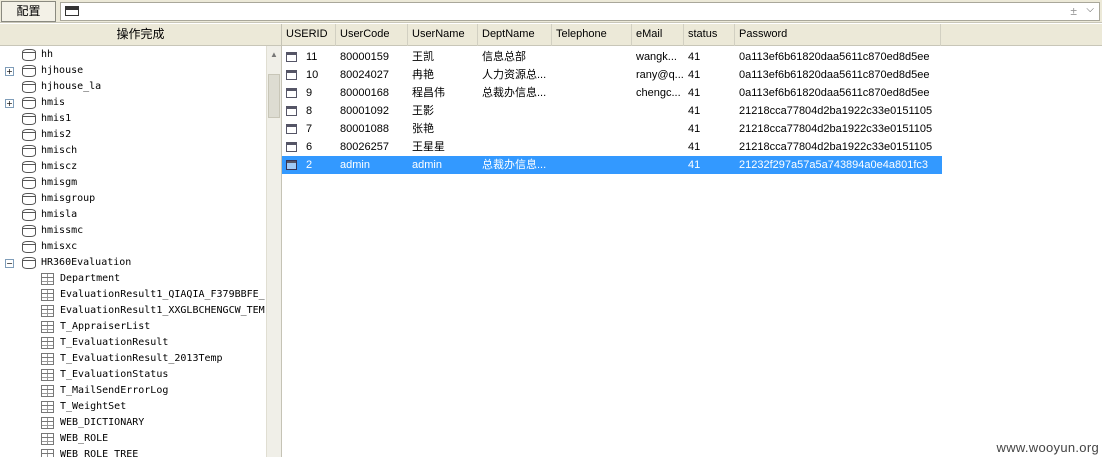 This screenshot has width=1102, height=457. Describe the element at coordinates (319, 147) in the screenshot. I see `table-cell: 6` at that location.